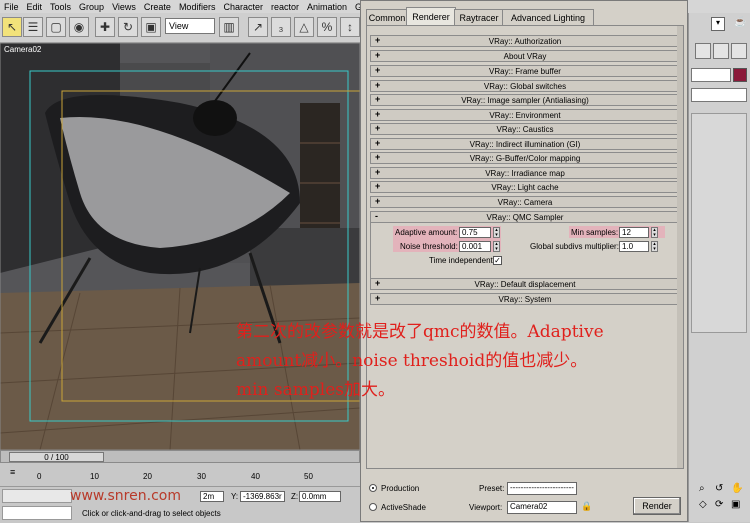  Describe the element at coordinates (461, 260) in the screenshot. I see `time-independent-label: Time independent` at that location.